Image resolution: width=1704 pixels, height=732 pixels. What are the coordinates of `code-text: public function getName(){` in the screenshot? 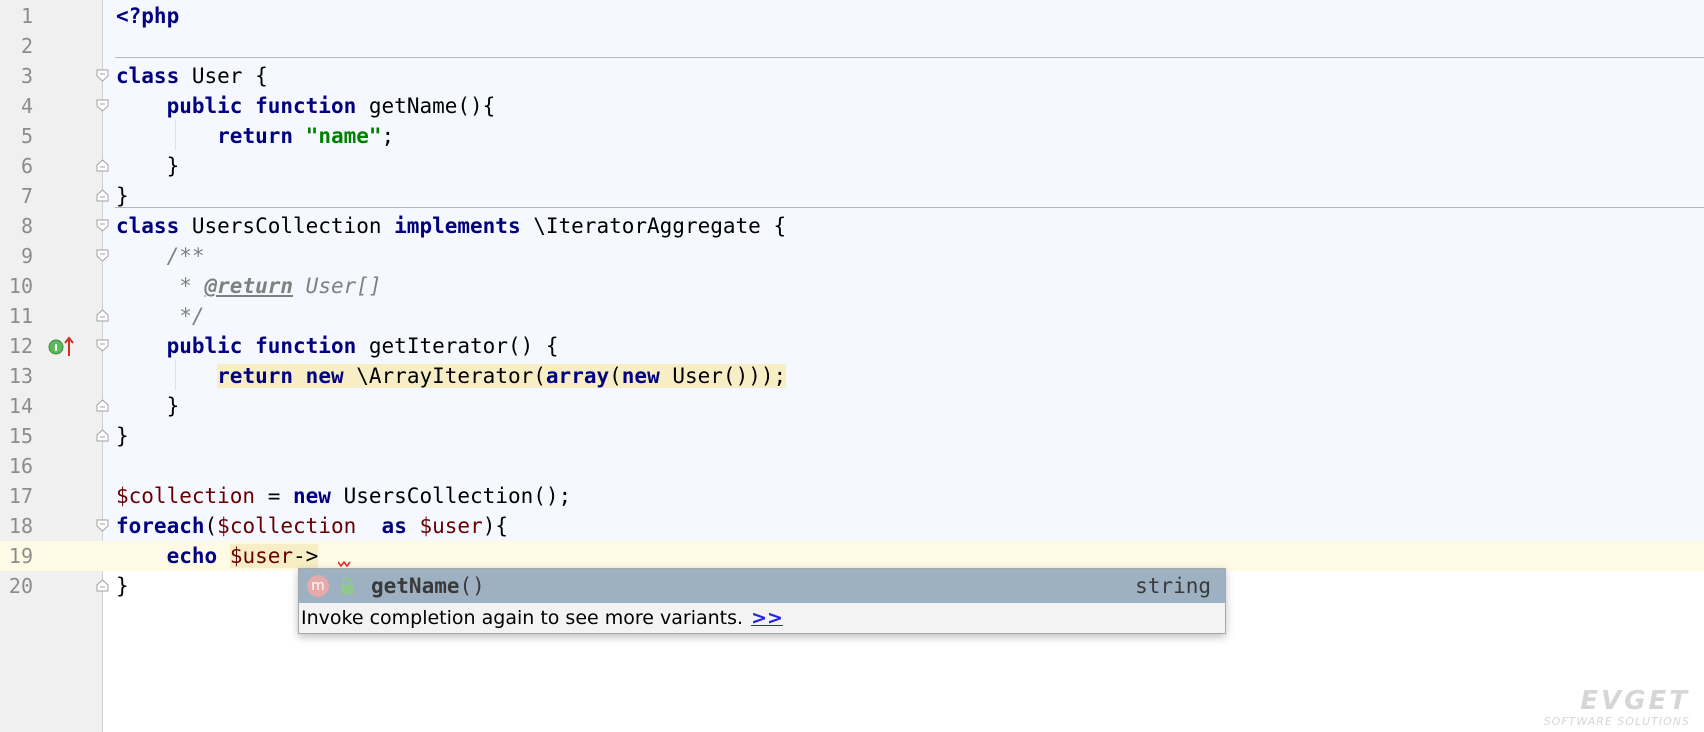 It's located at (306, 106).